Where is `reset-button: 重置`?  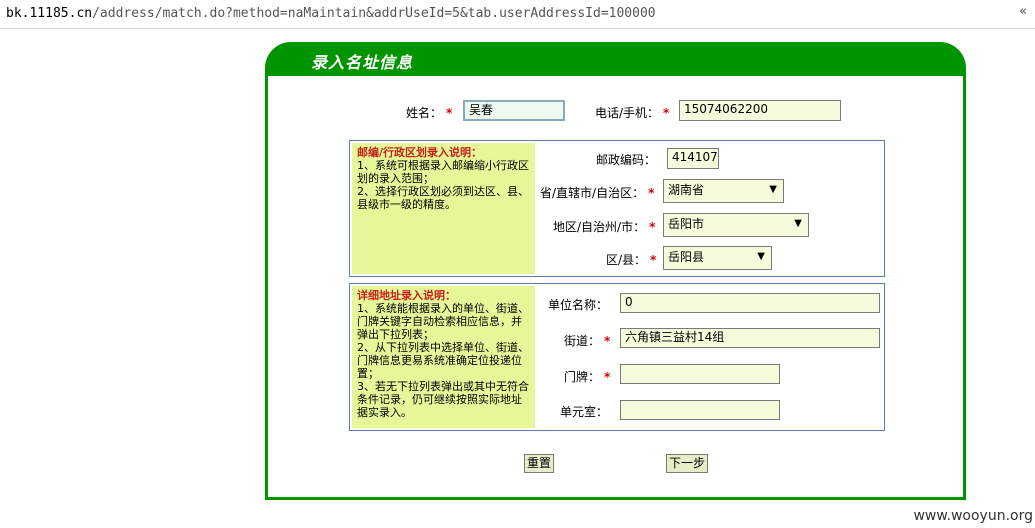
reset-button: 重置 is located at coordinates (539, 463).